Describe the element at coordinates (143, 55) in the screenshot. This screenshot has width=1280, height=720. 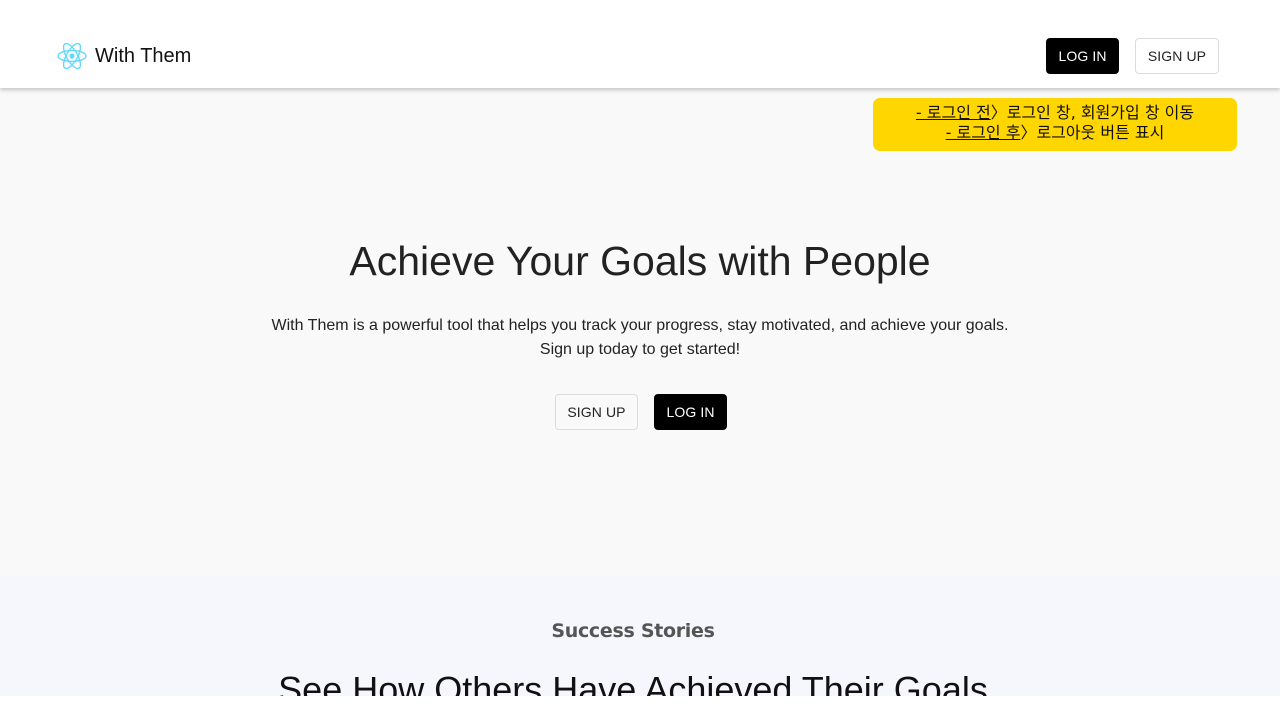
I see `brand-name: With Them` at that location.